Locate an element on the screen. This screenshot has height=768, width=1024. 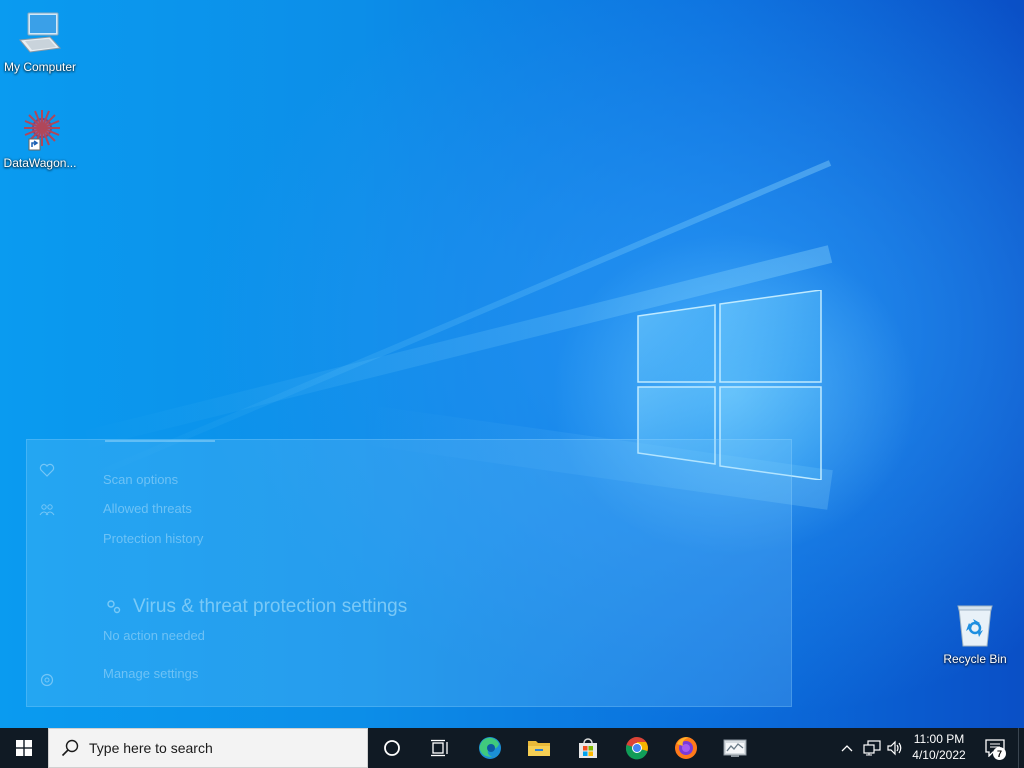
task-view-button is located at coordinates (440, 748).